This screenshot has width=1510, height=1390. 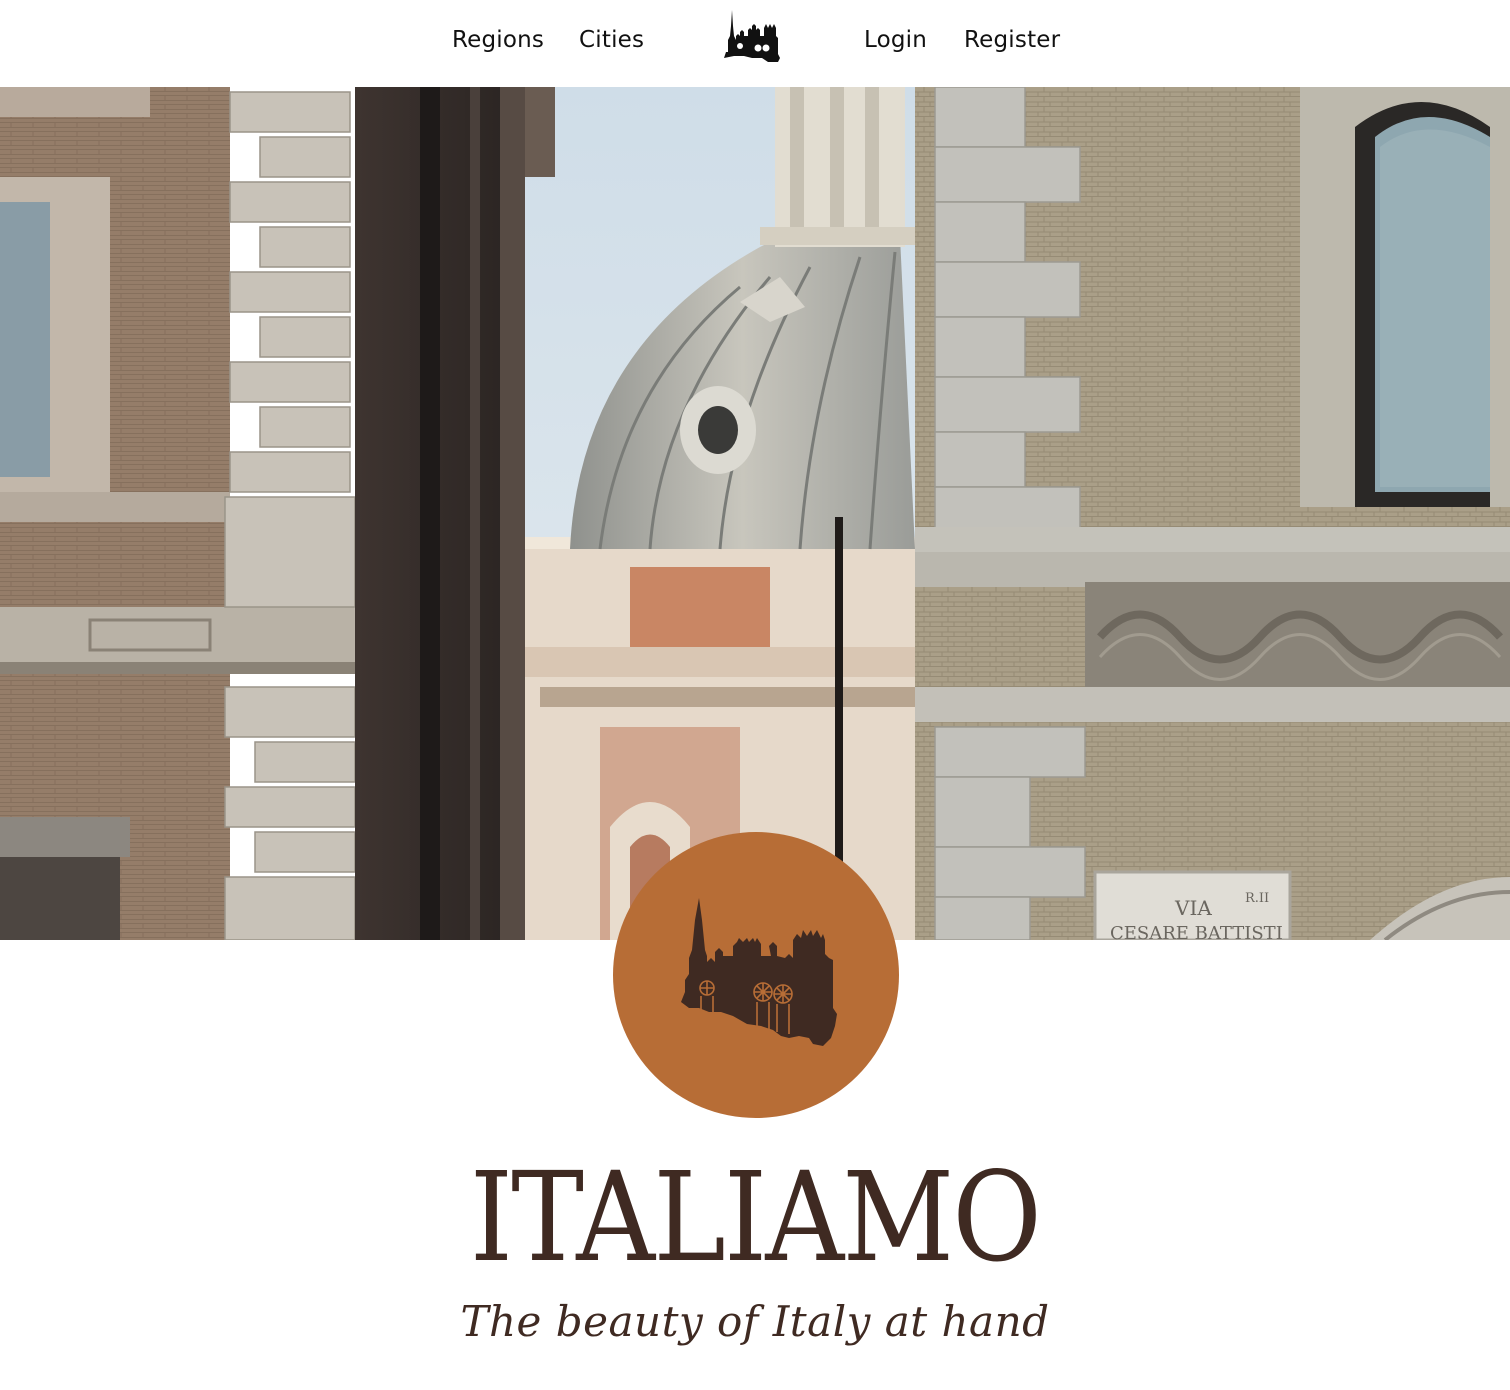 I want to click on svg-text: CESARE BATTISTI, so click(x=1196, y=931).